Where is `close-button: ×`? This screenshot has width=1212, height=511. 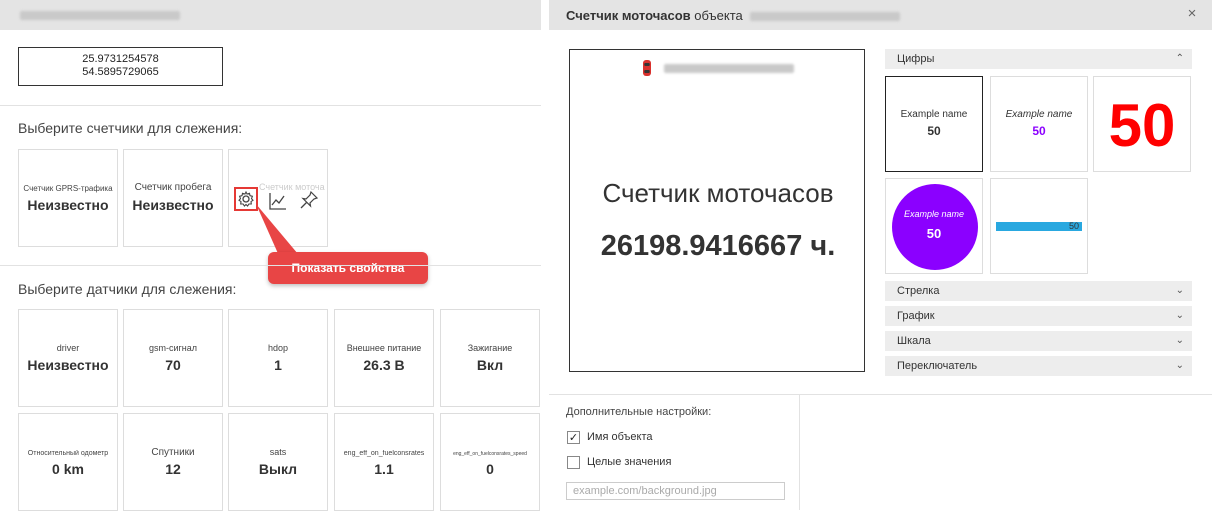
close-button: × is located at coordinates (1192, 14).